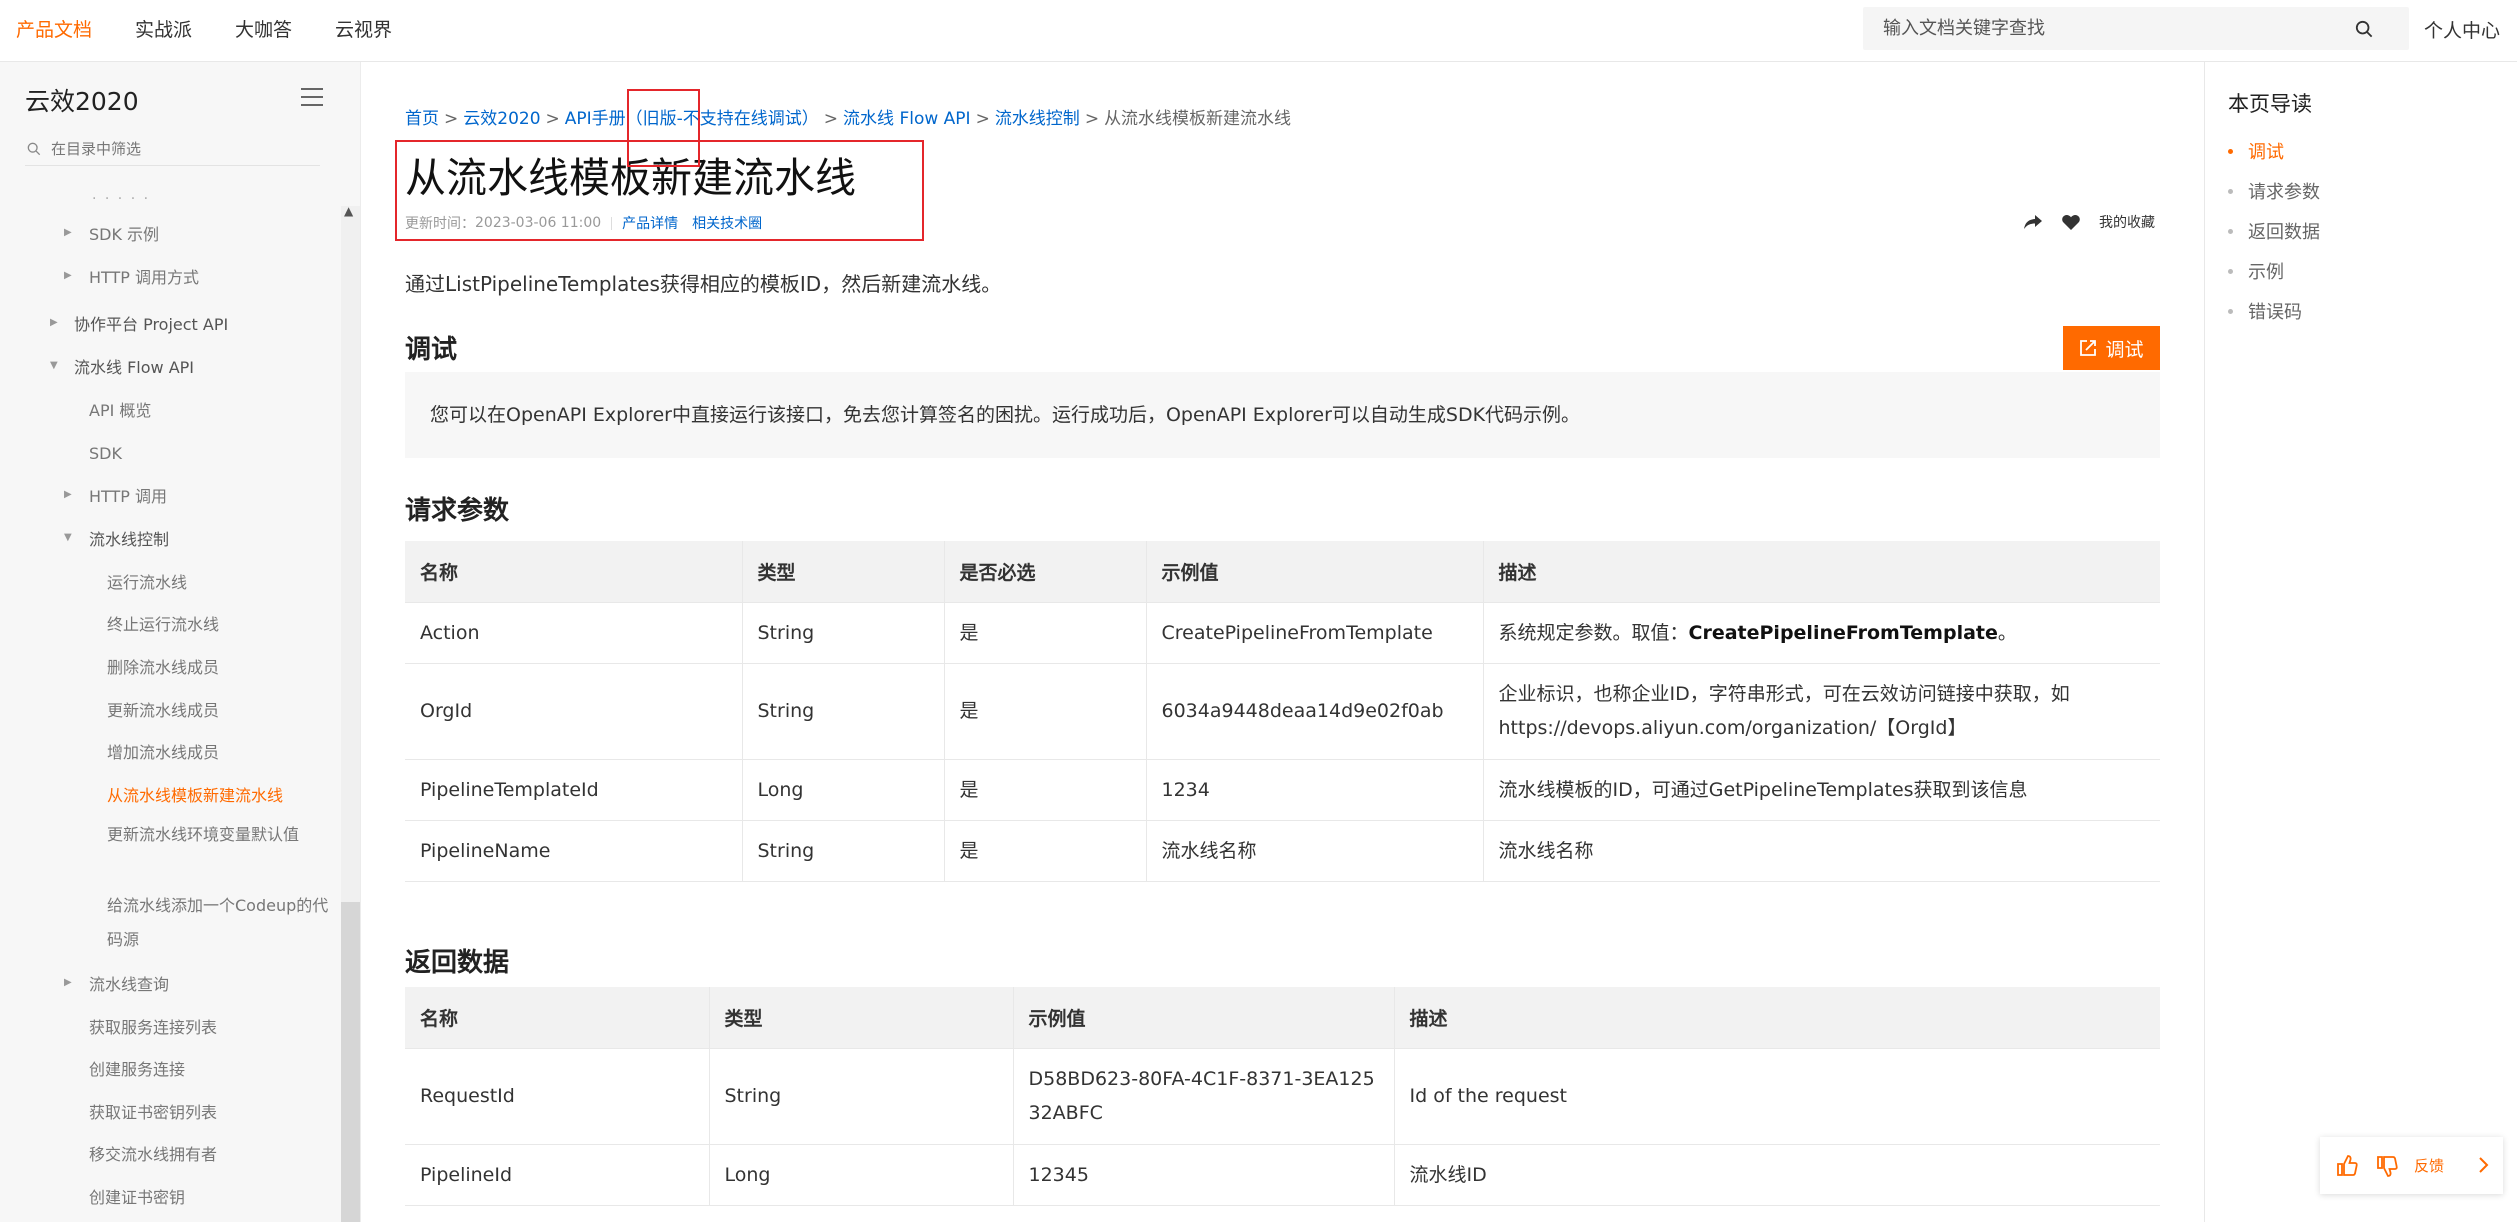 Image resolution: width=2517 pixels, height=1222 pixels. I want to click on toc-title: 本页导读, so click(2270, 104).